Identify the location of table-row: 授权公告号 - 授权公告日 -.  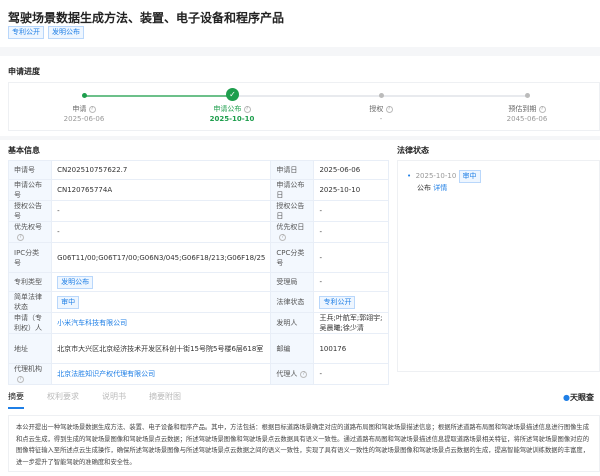
(198, 211).